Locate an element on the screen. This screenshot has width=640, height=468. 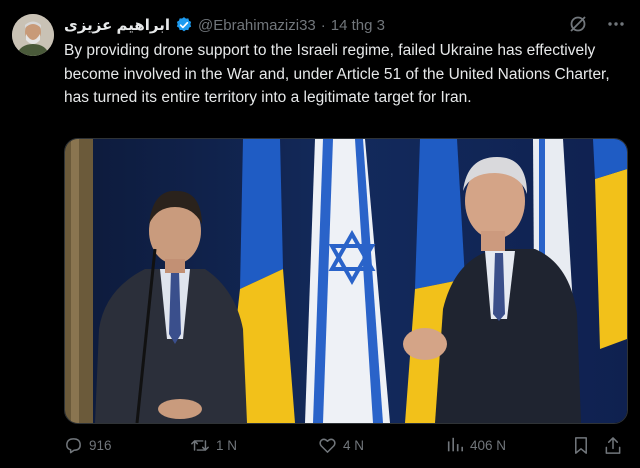
author-handle: @Ebrahimazizi33 is located at coordinates (257, 25).